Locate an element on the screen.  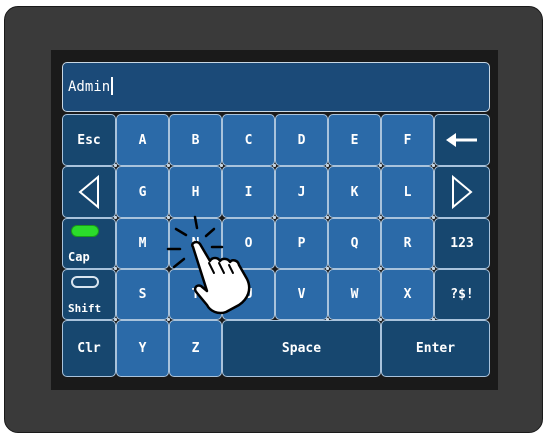
esc-key: Esc is located at coordinates (89, 140).